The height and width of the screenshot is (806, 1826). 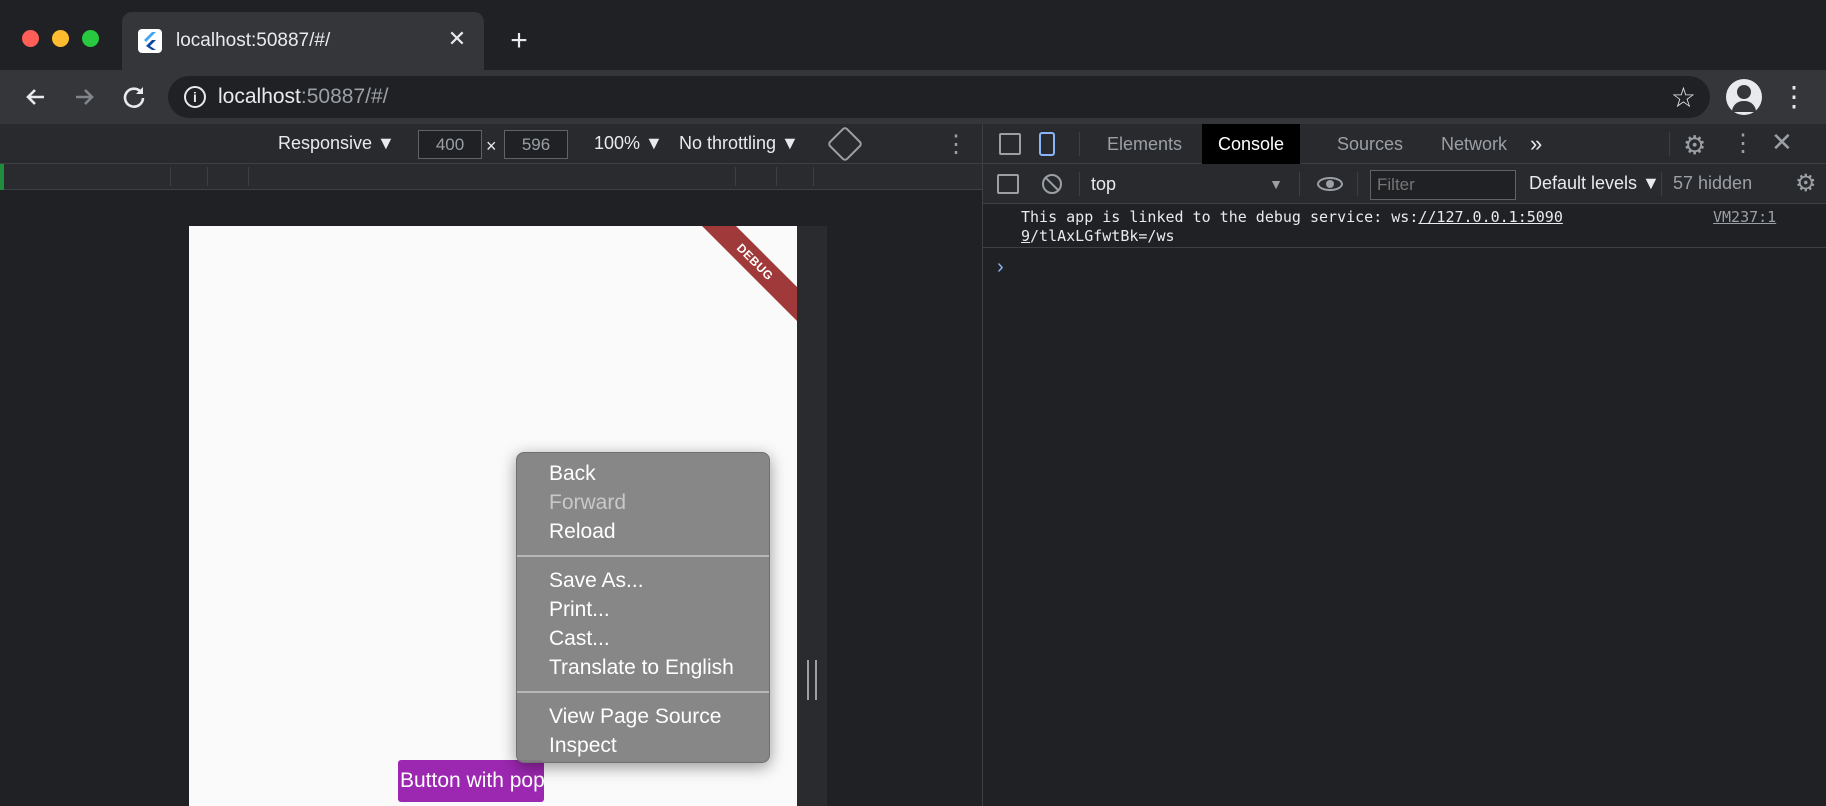 What do you see at coordinates (1713, 183) in the screenshot?
I see `hidden-count: 57 hidden` at bounding box center [1713, 183].